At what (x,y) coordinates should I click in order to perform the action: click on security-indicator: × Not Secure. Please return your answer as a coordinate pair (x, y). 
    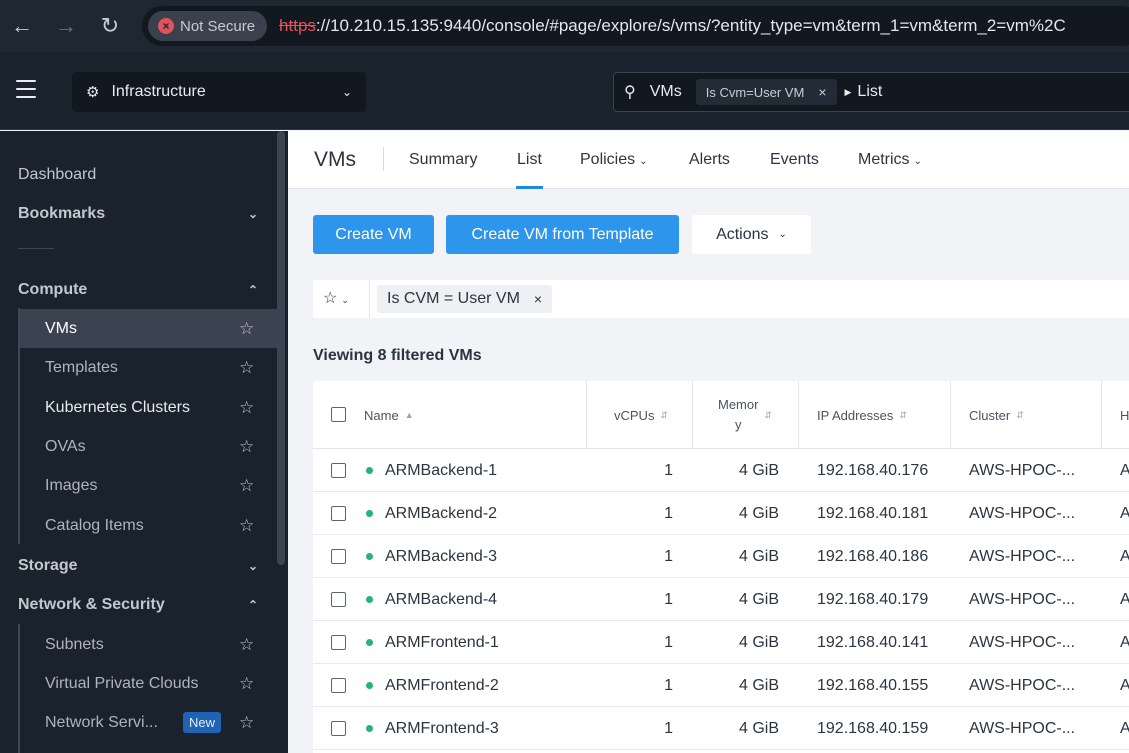
    Looking at the image, I should click on (208, 26).